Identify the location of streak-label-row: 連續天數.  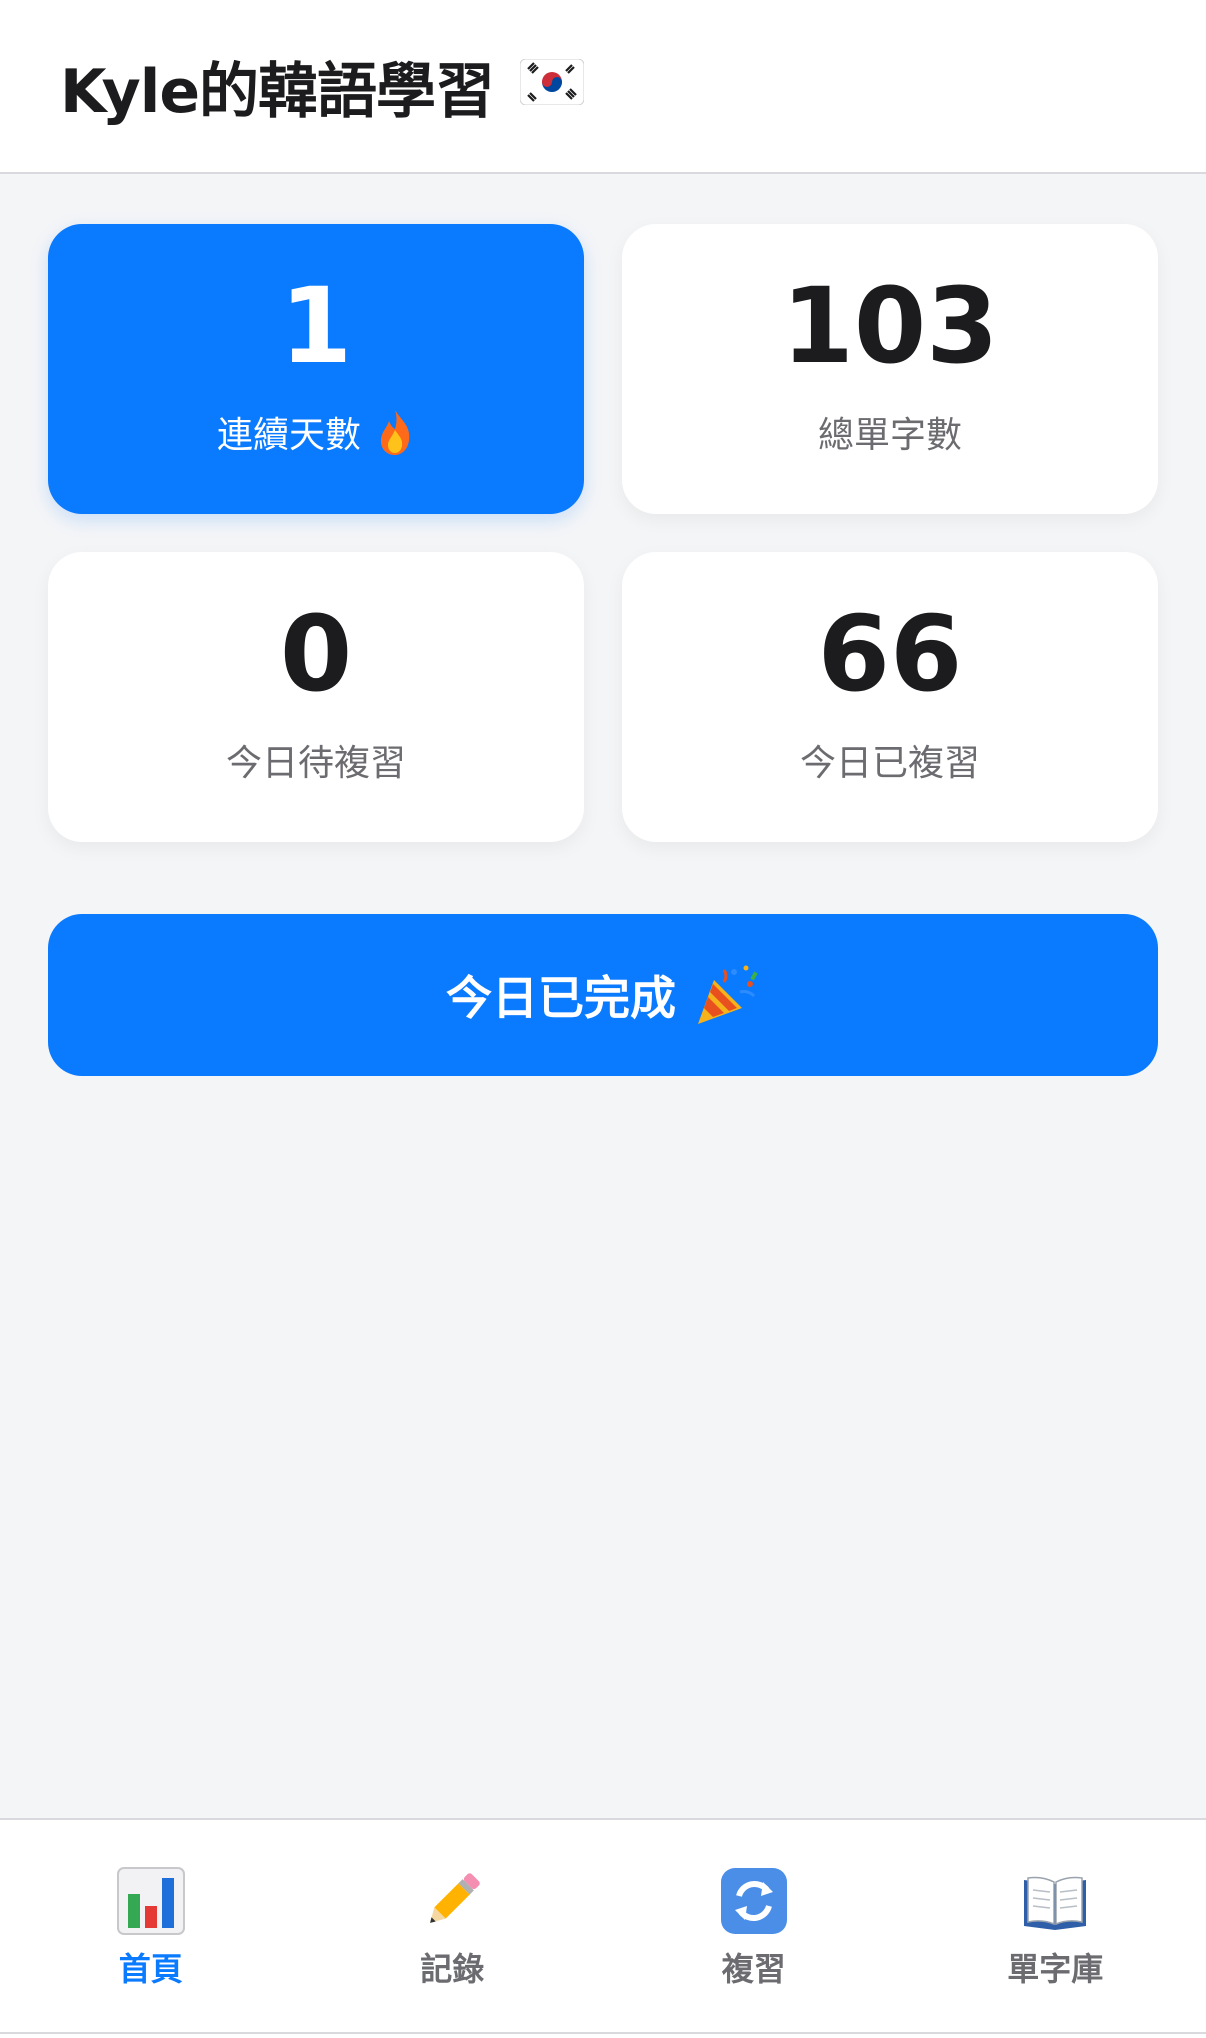
(316, 432).